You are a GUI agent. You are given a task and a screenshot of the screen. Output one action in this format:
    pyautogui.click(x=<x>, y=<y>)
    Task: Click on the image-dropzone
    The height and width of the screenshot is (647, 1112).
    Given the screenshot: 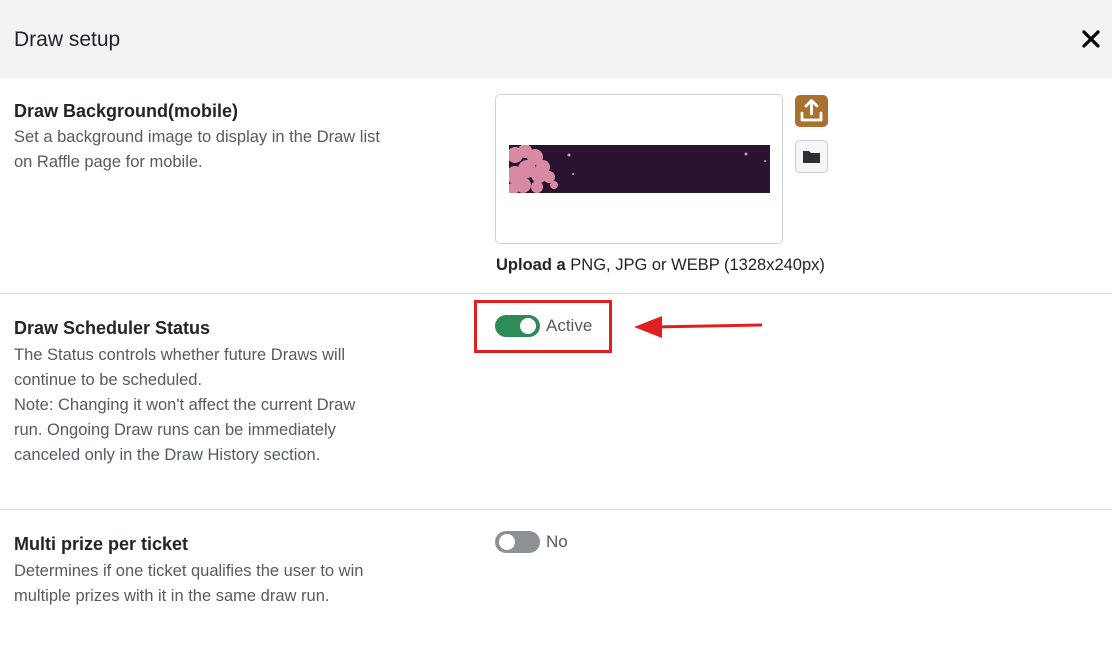 What is the action you would take?
    pyautogui.click(x=639, y=169)
    